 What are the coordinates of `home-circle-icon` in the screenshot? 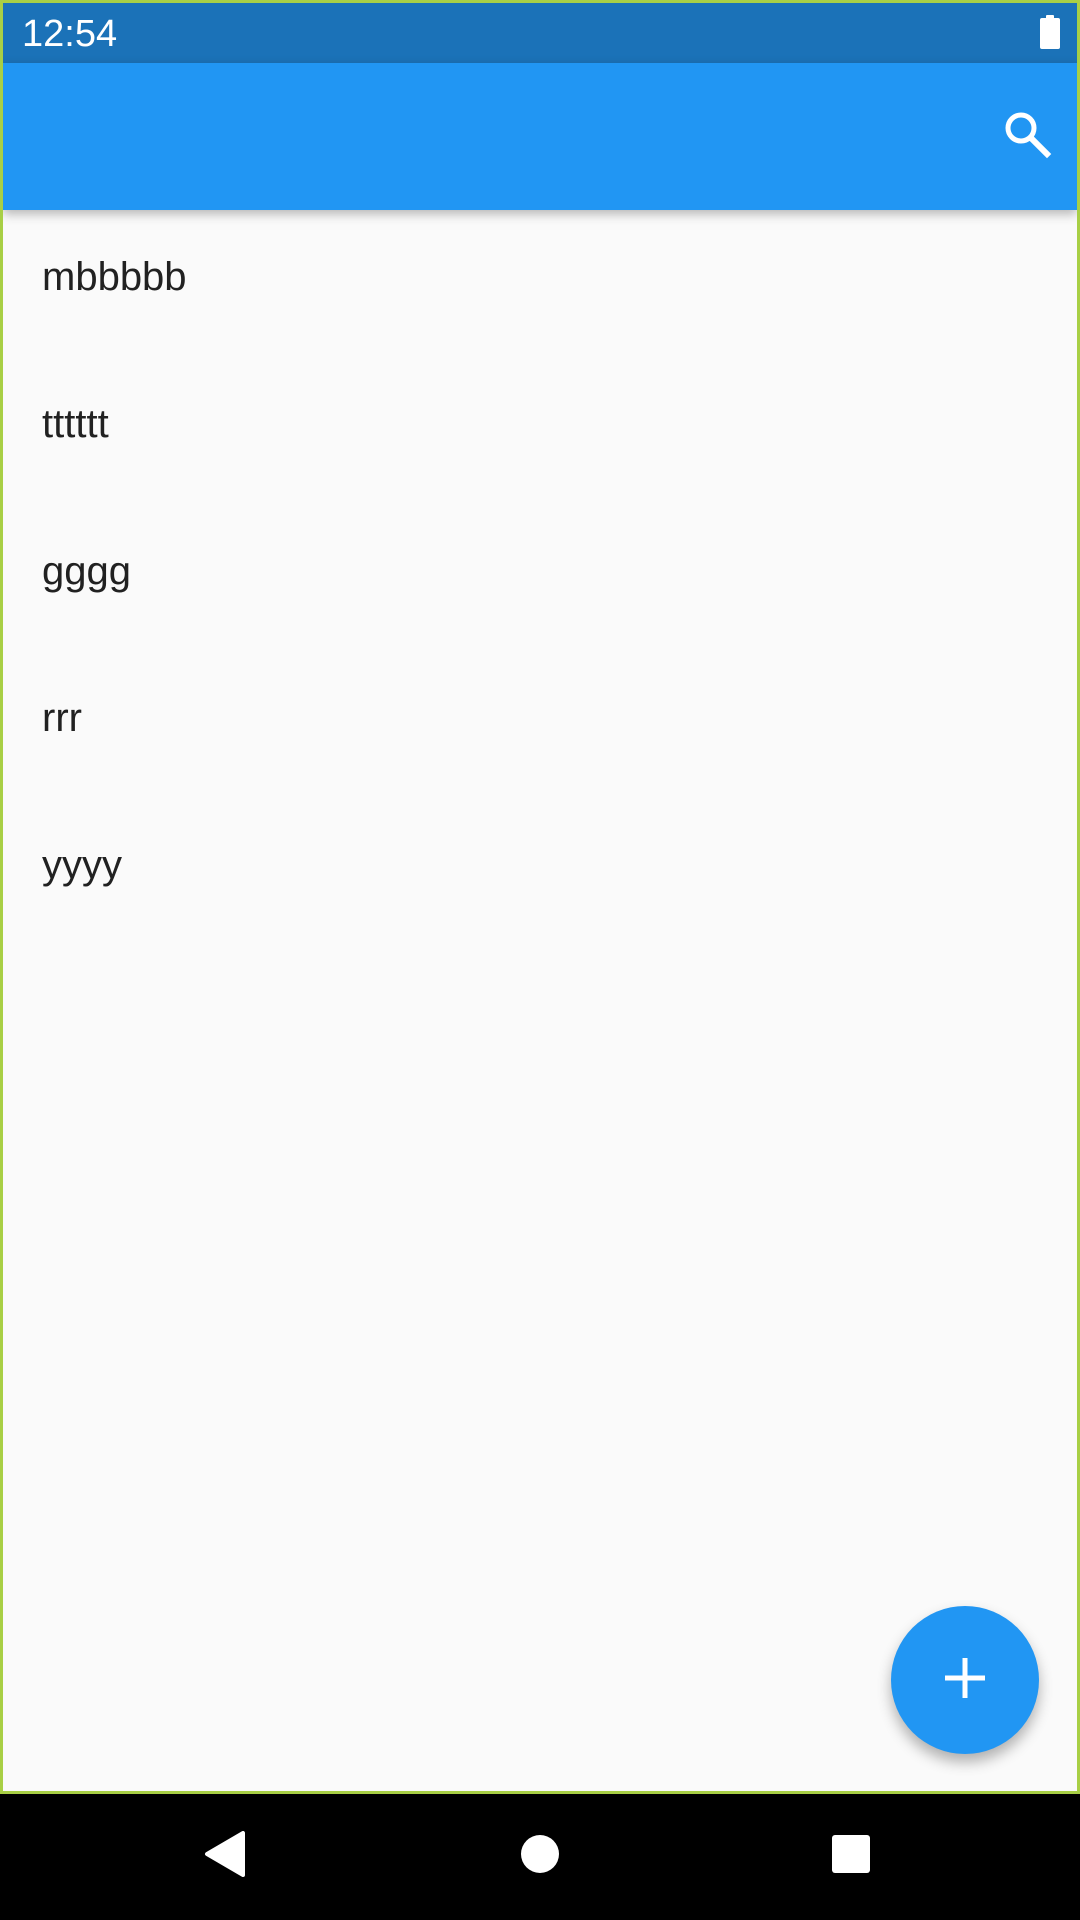 It's located at (540, 1856).